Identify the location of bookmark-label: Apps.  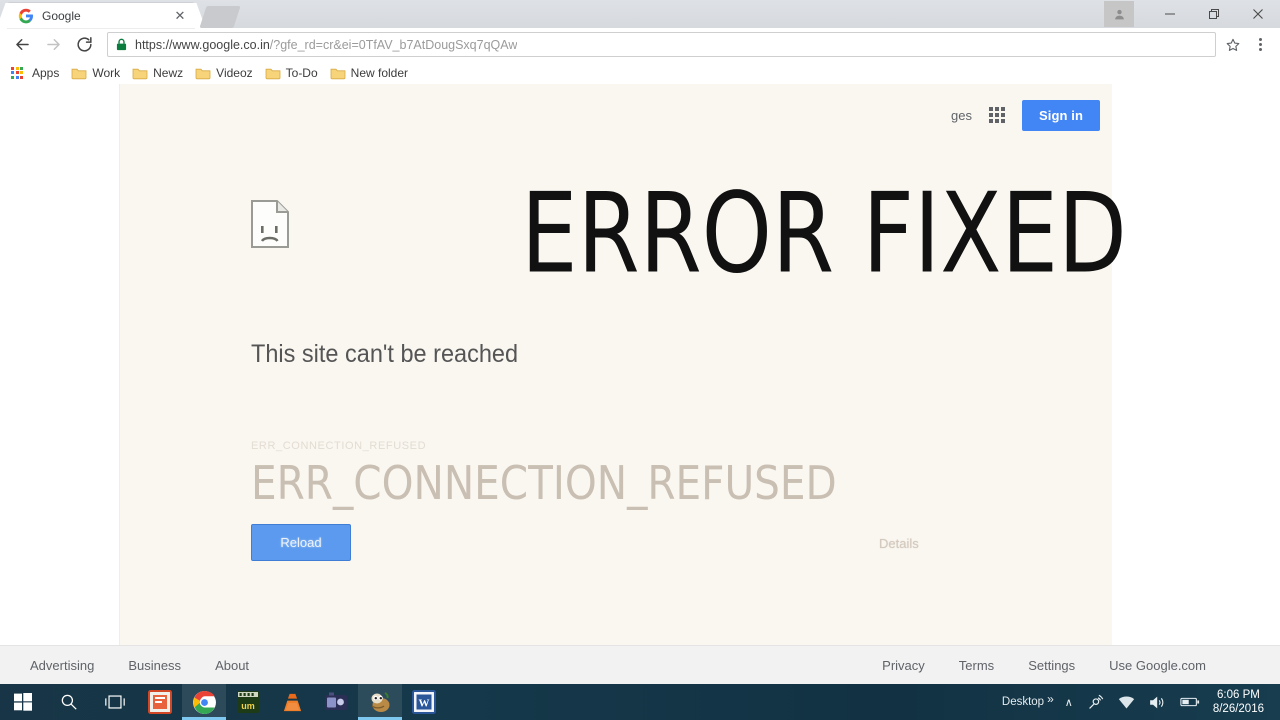
(46, 72).